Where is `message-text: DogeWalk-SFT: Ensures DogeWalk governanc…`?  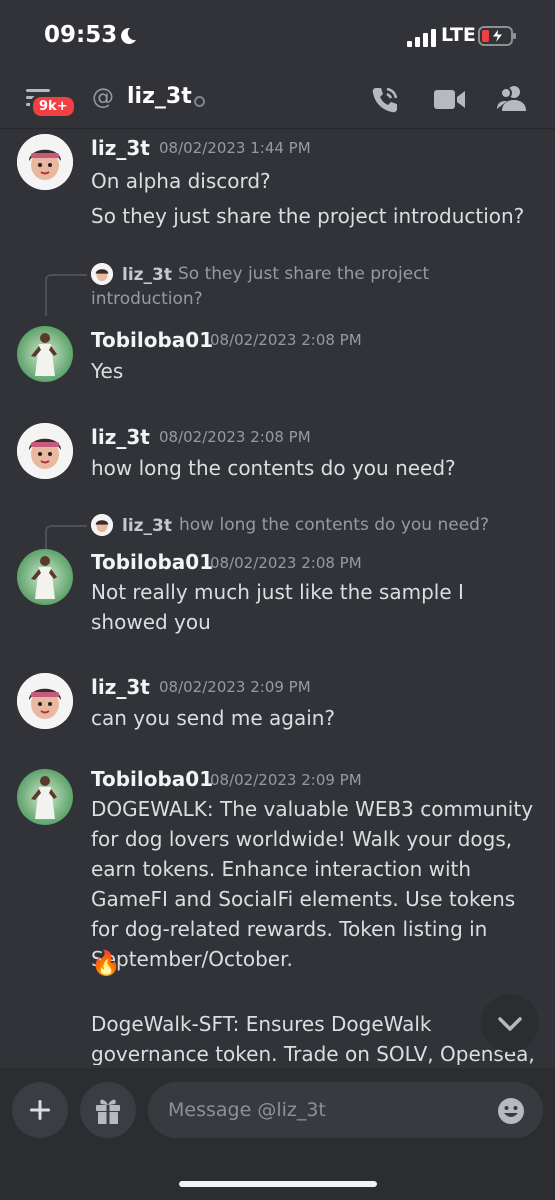
message-text: DogeWalk-SFT: Ensures DogeWalk governanc… is located at coordinates (313, 1038).